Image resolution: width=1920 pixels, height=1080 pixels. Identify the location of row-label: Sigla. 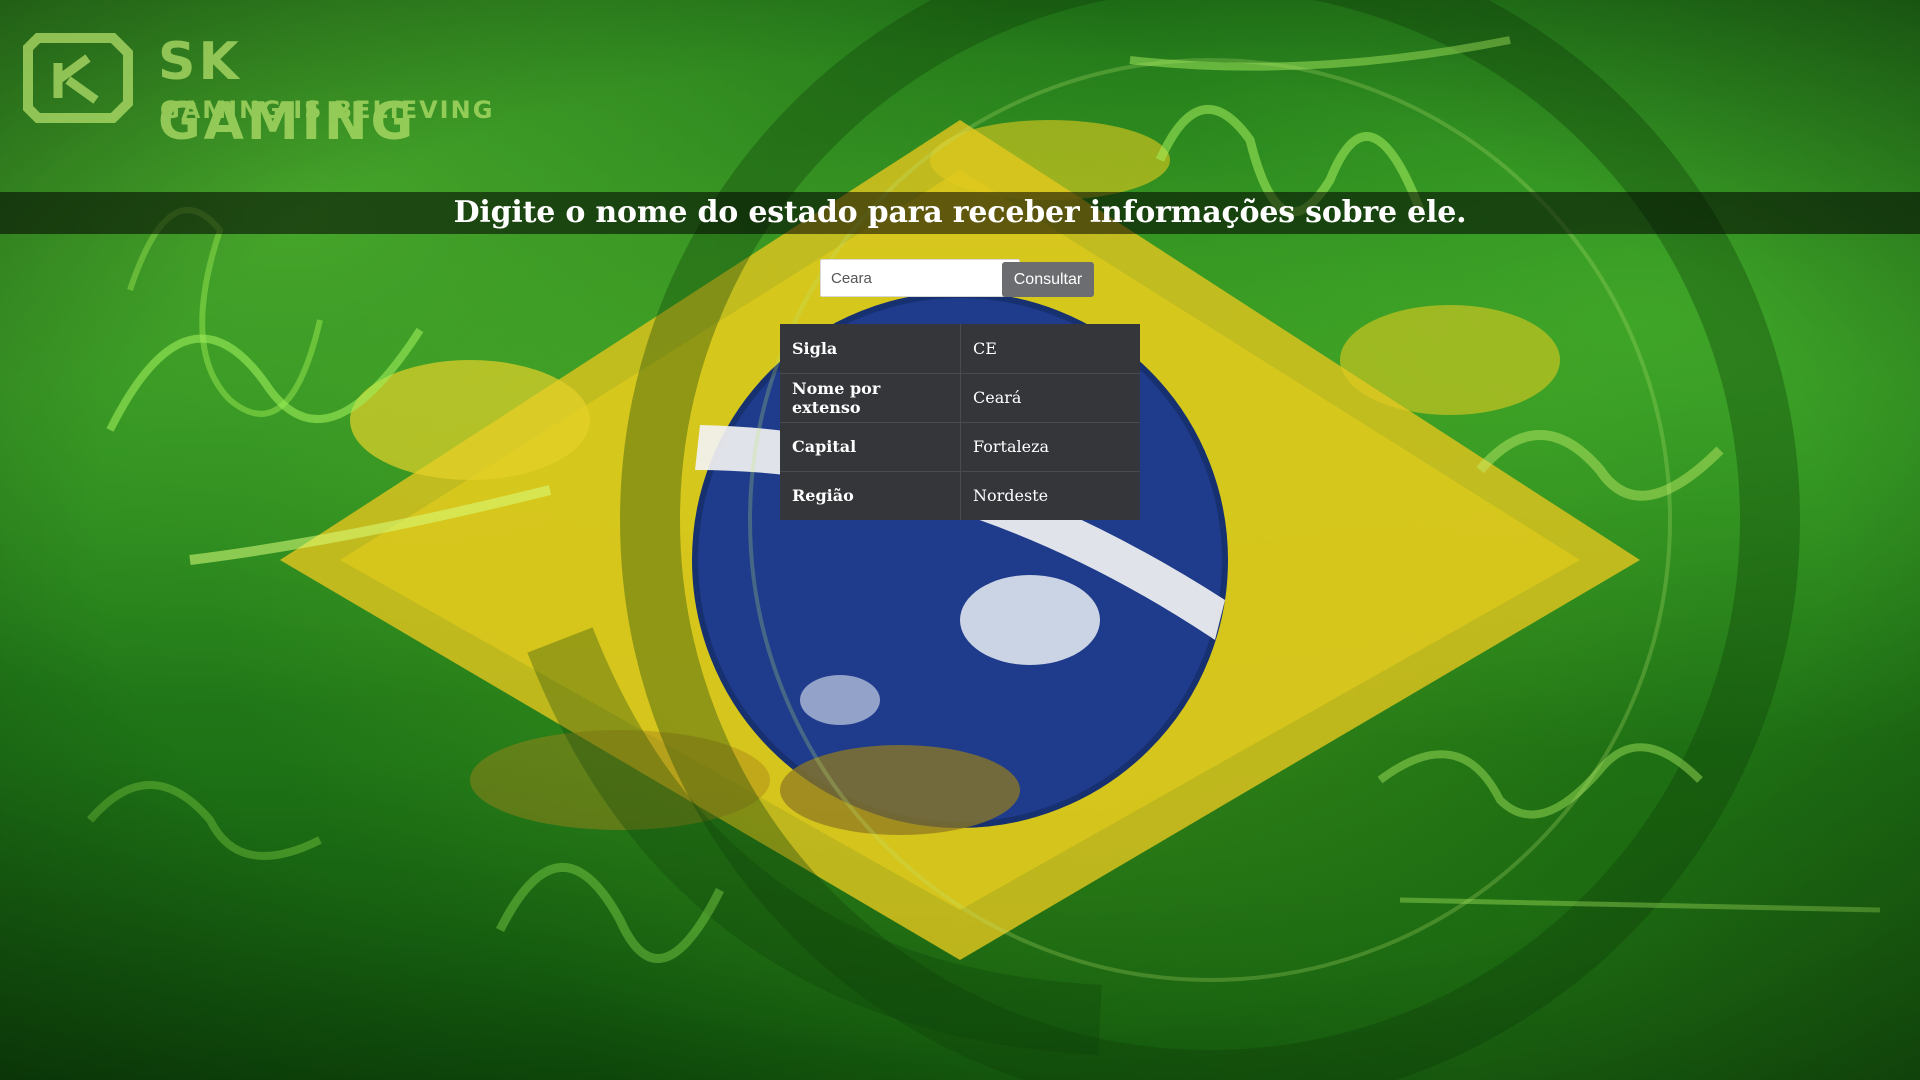
(870, 348).